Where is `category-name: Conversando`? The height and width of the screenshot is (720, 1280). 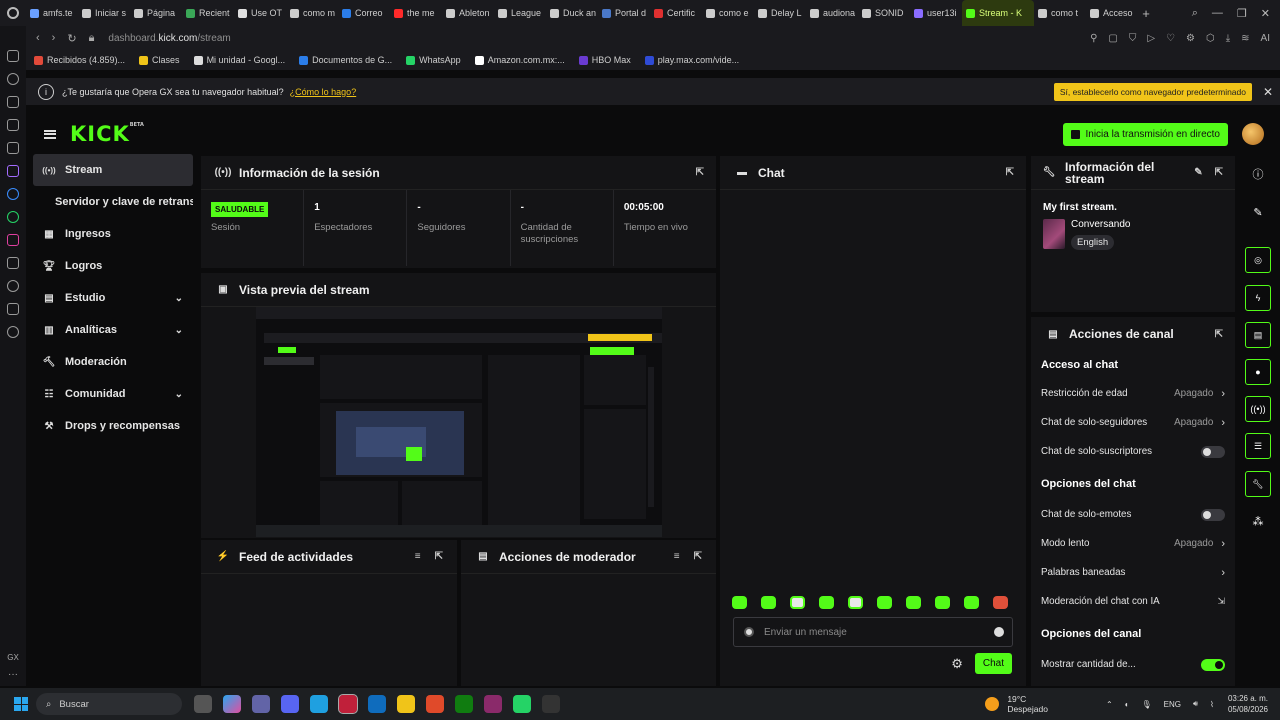 category-name: Conversando is located at coordinates (1100, 224).